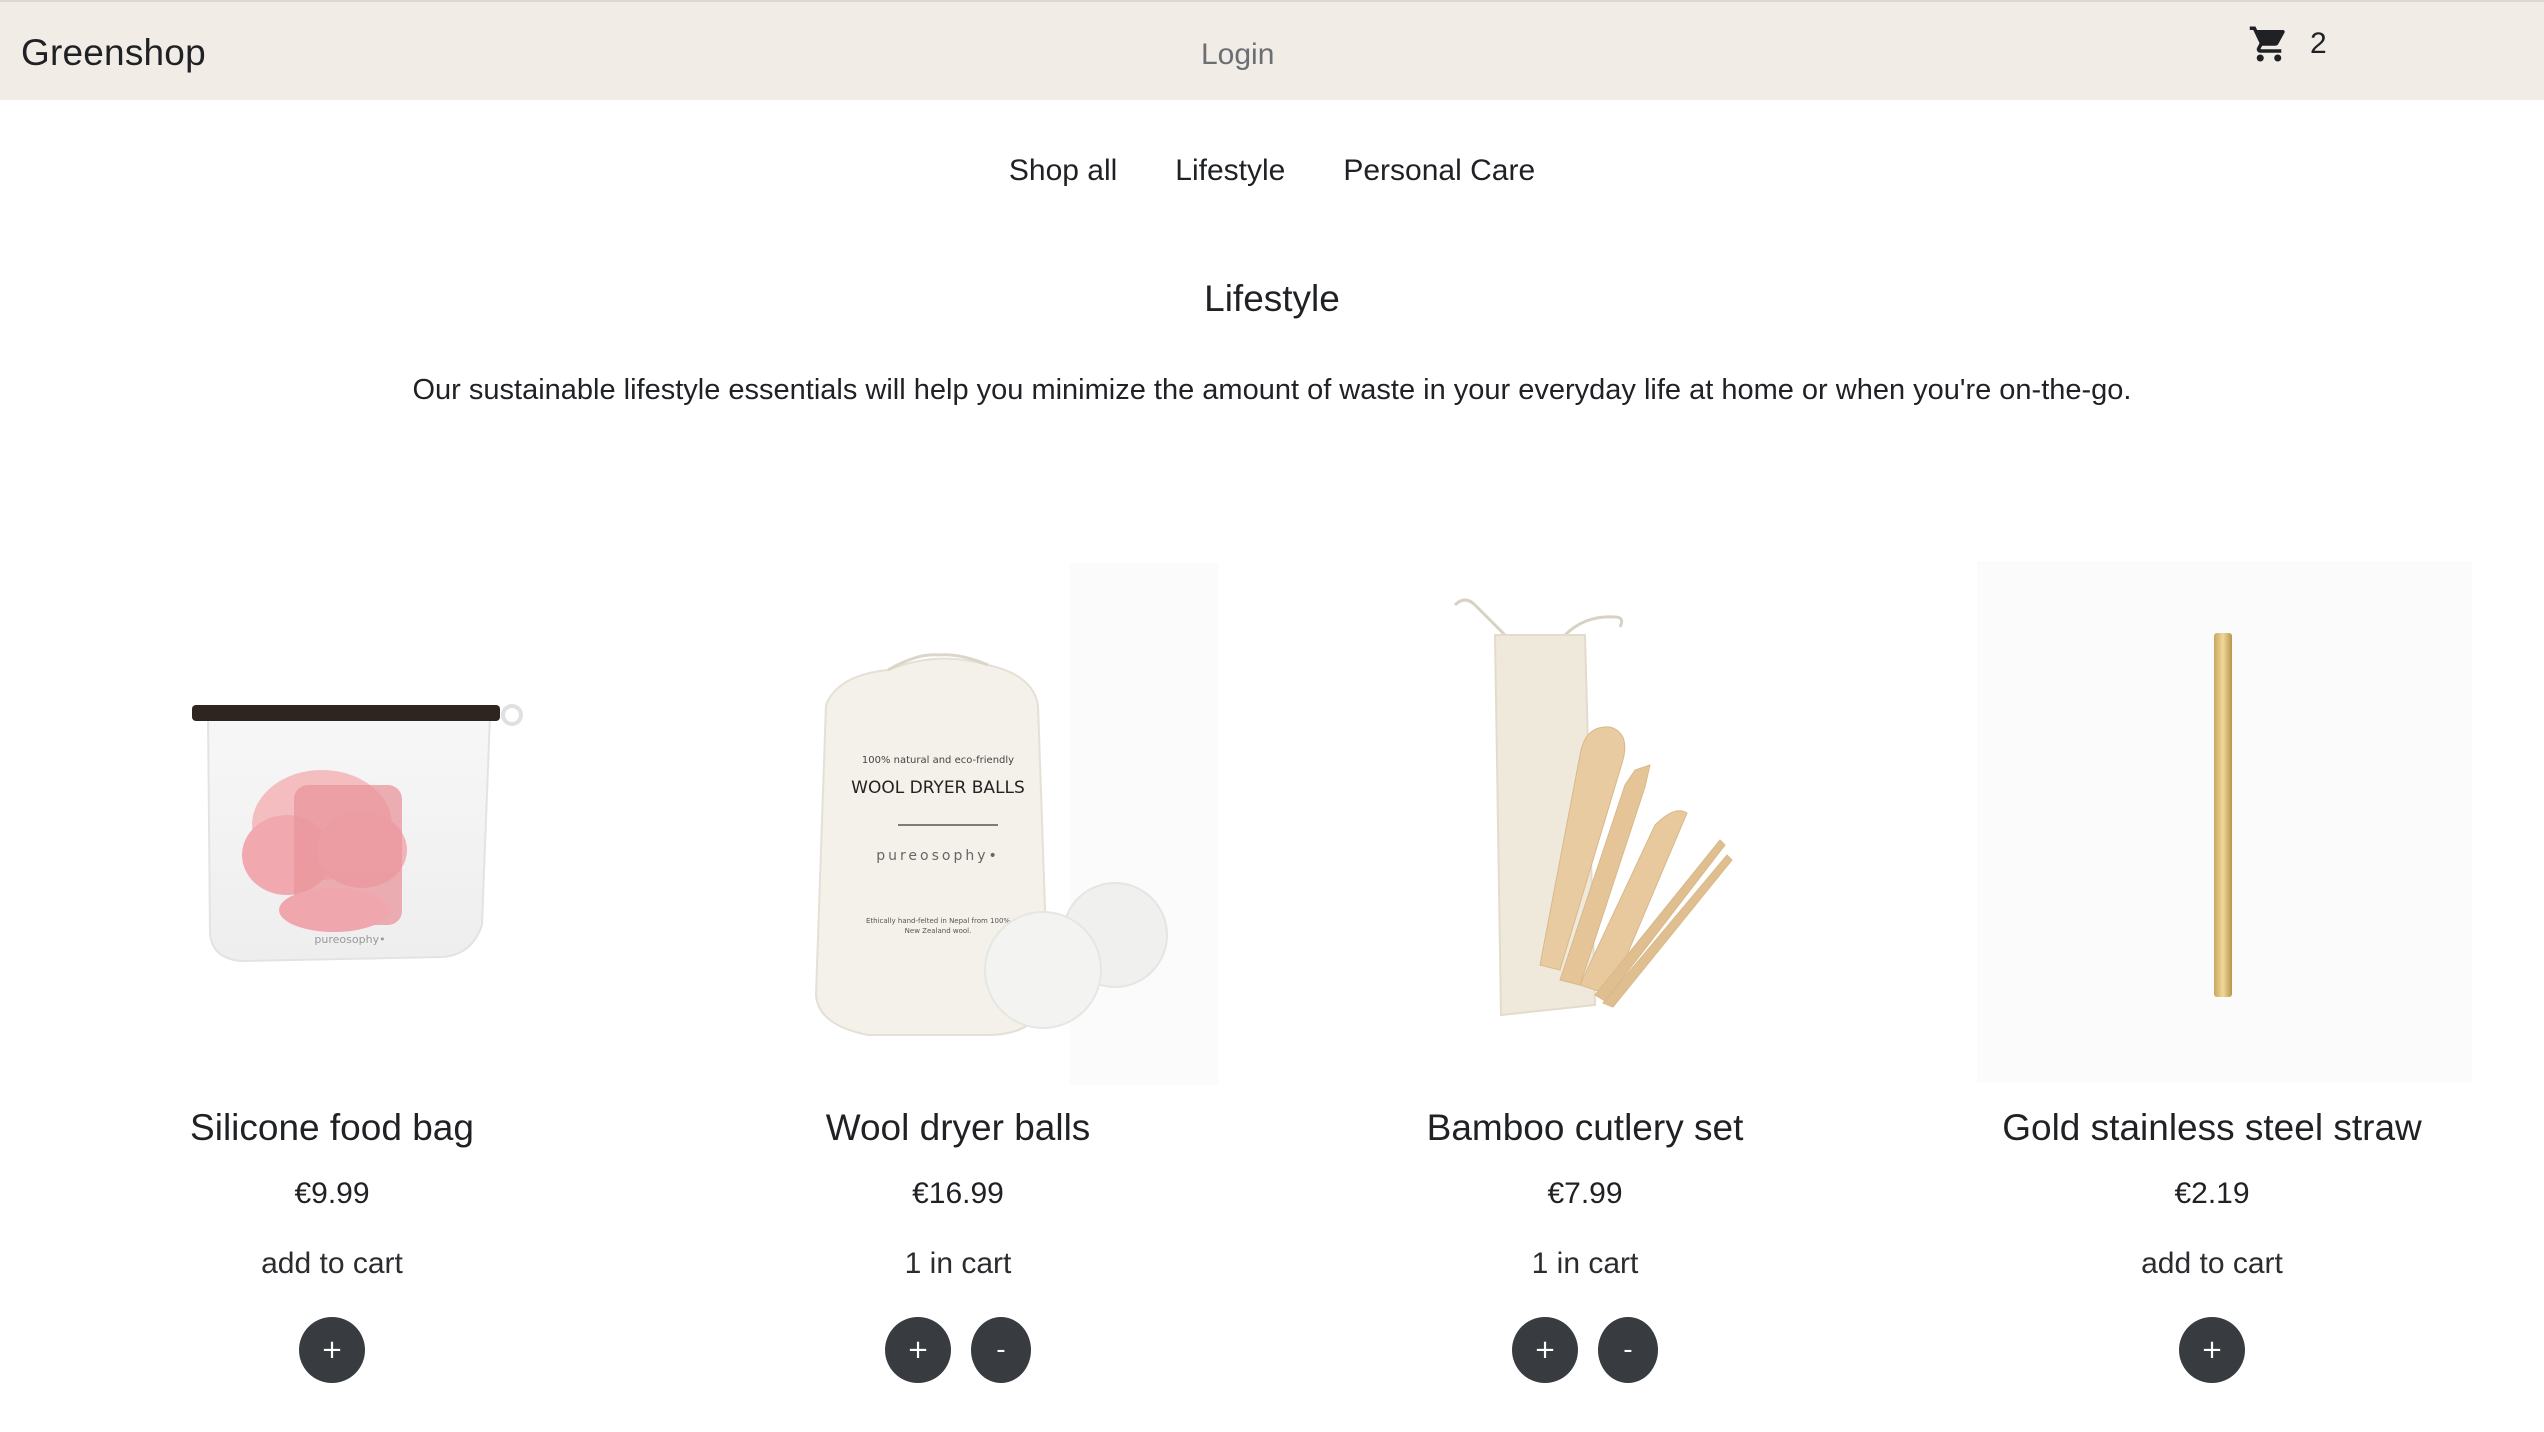  Describe the element at coordinates (938, 788) in the screenshot. I see `dryer-title-text: WOOL DRYER BALLS` at that location.